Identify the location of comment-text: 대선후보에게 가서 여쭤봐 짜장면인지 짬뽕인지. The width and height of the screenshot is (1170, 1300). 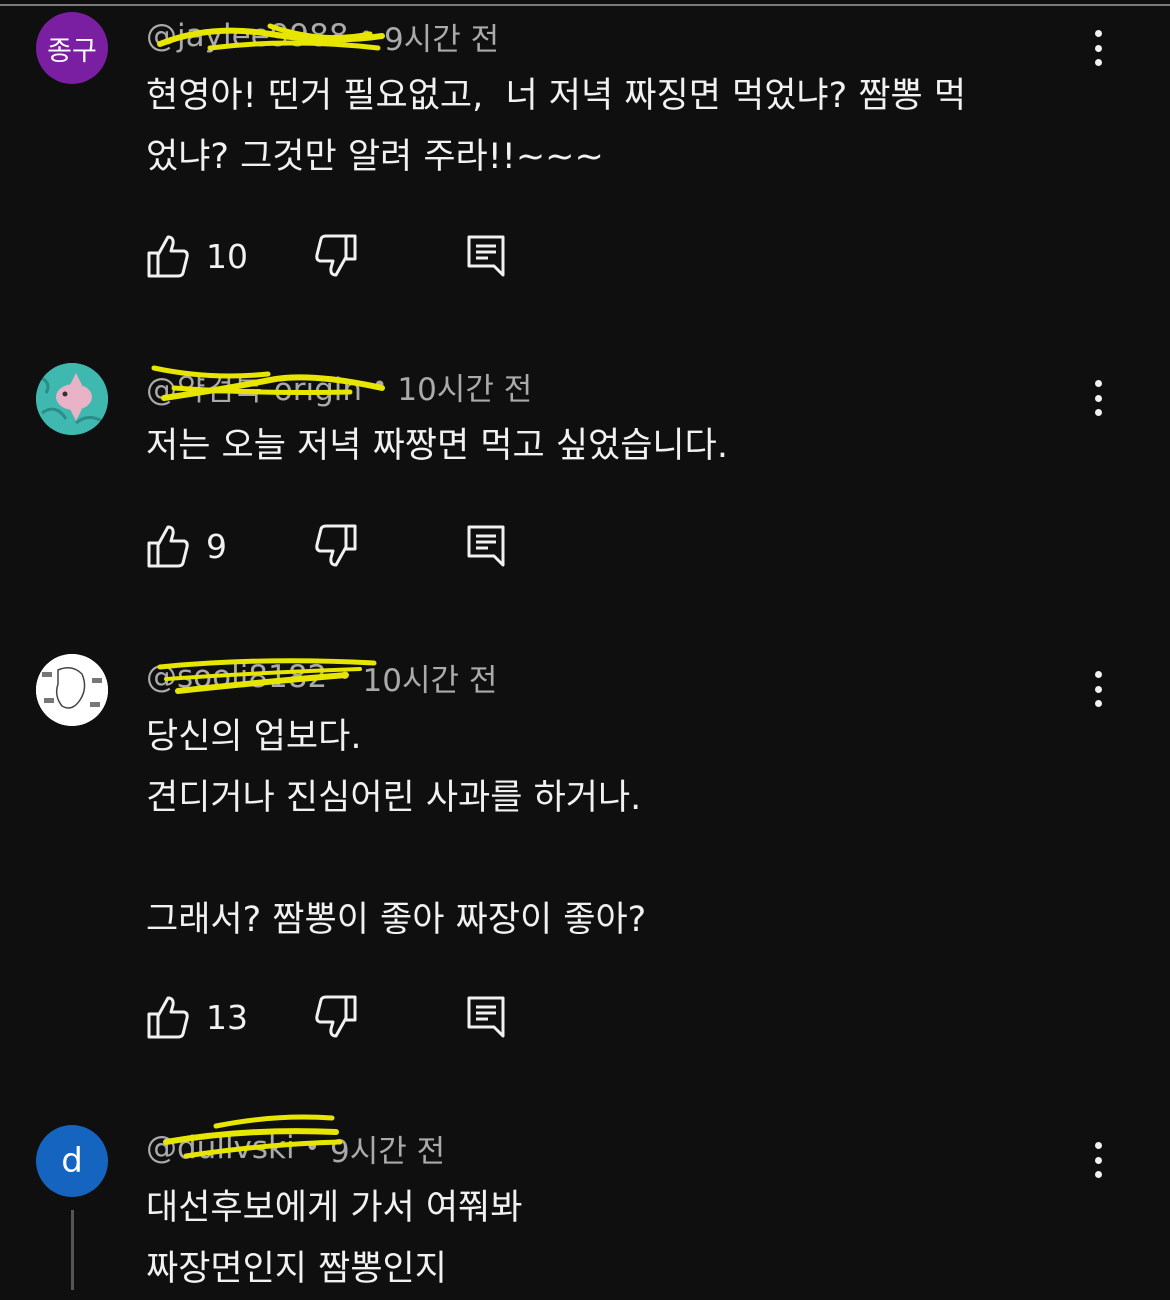
(616, 1239).